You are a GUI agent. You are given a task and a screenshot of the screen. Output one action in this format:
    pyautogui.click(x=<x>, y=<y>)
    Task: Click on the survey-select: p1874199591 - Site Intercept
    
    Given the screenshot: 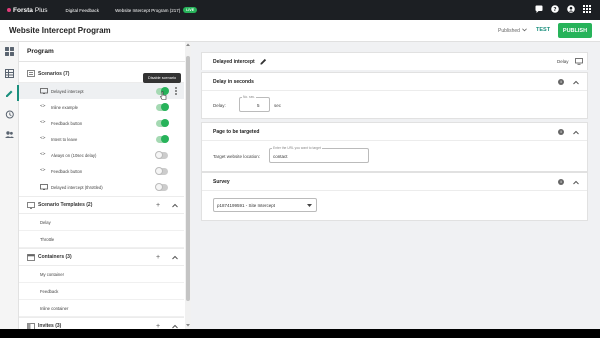 What is the action you would take?
    pyautogui.click(x=265, y=205)
    